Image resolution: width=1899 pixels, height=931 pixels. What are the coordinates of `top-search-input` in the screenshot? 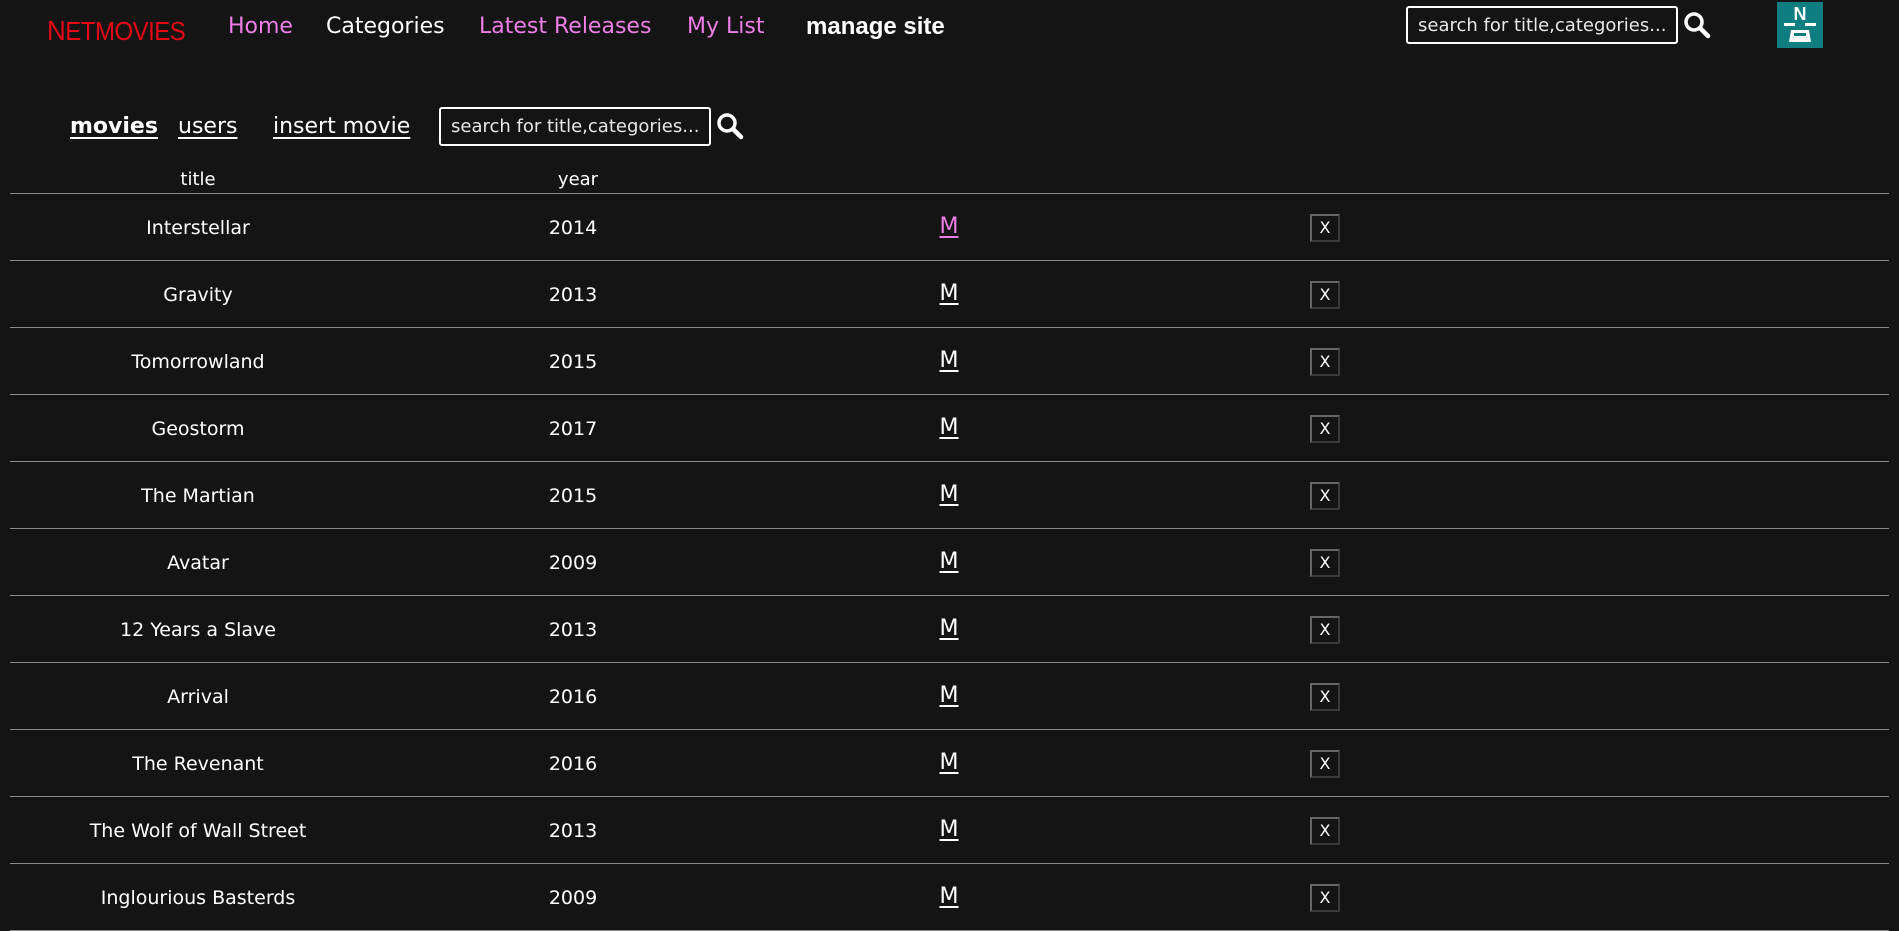 It's located at (1542, 25).